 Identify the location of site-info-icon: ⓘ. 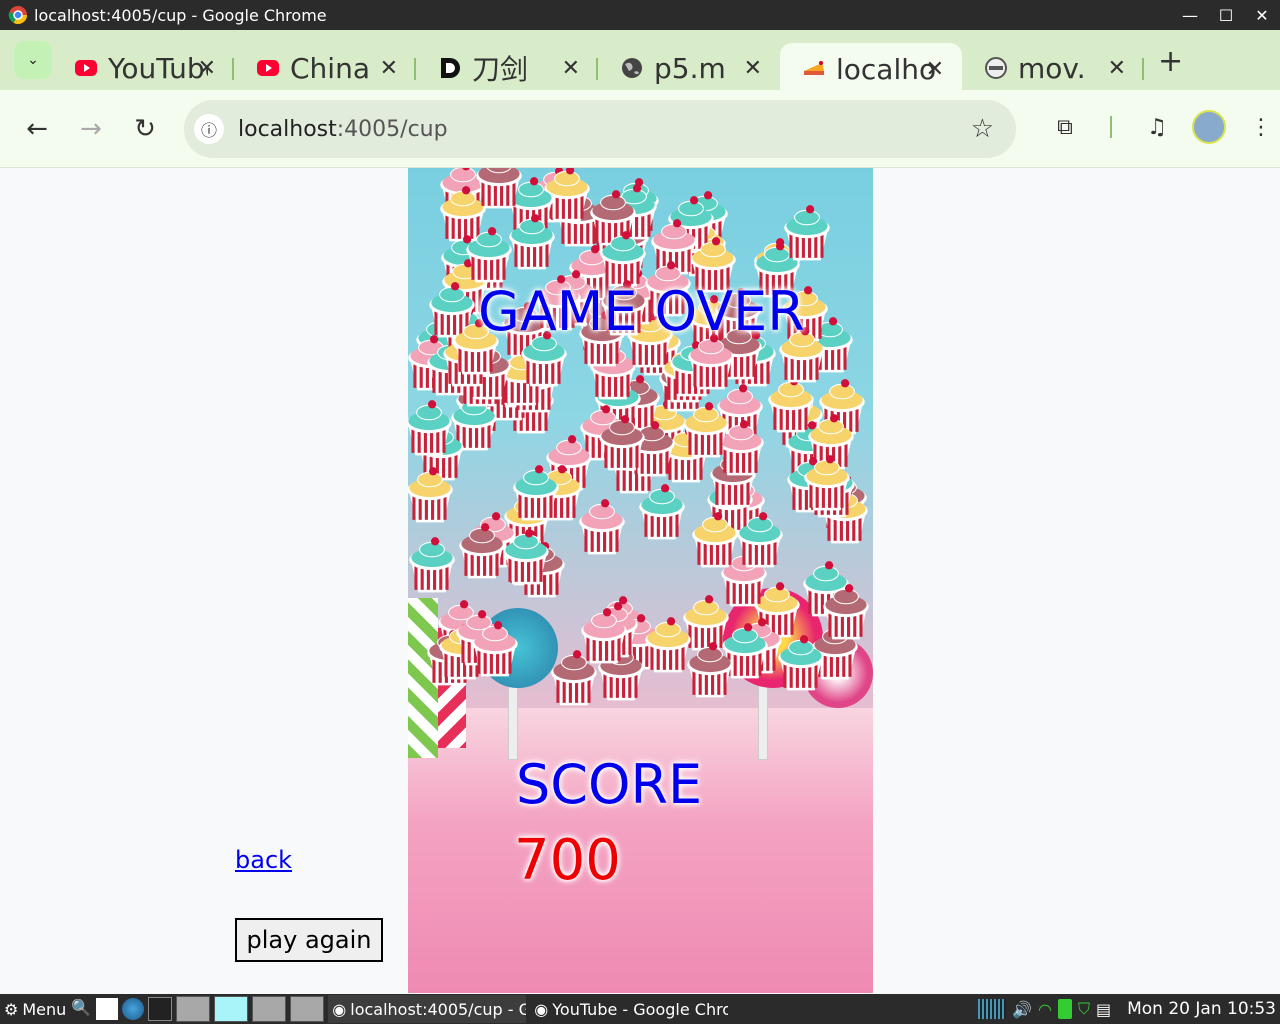
(209, 129).